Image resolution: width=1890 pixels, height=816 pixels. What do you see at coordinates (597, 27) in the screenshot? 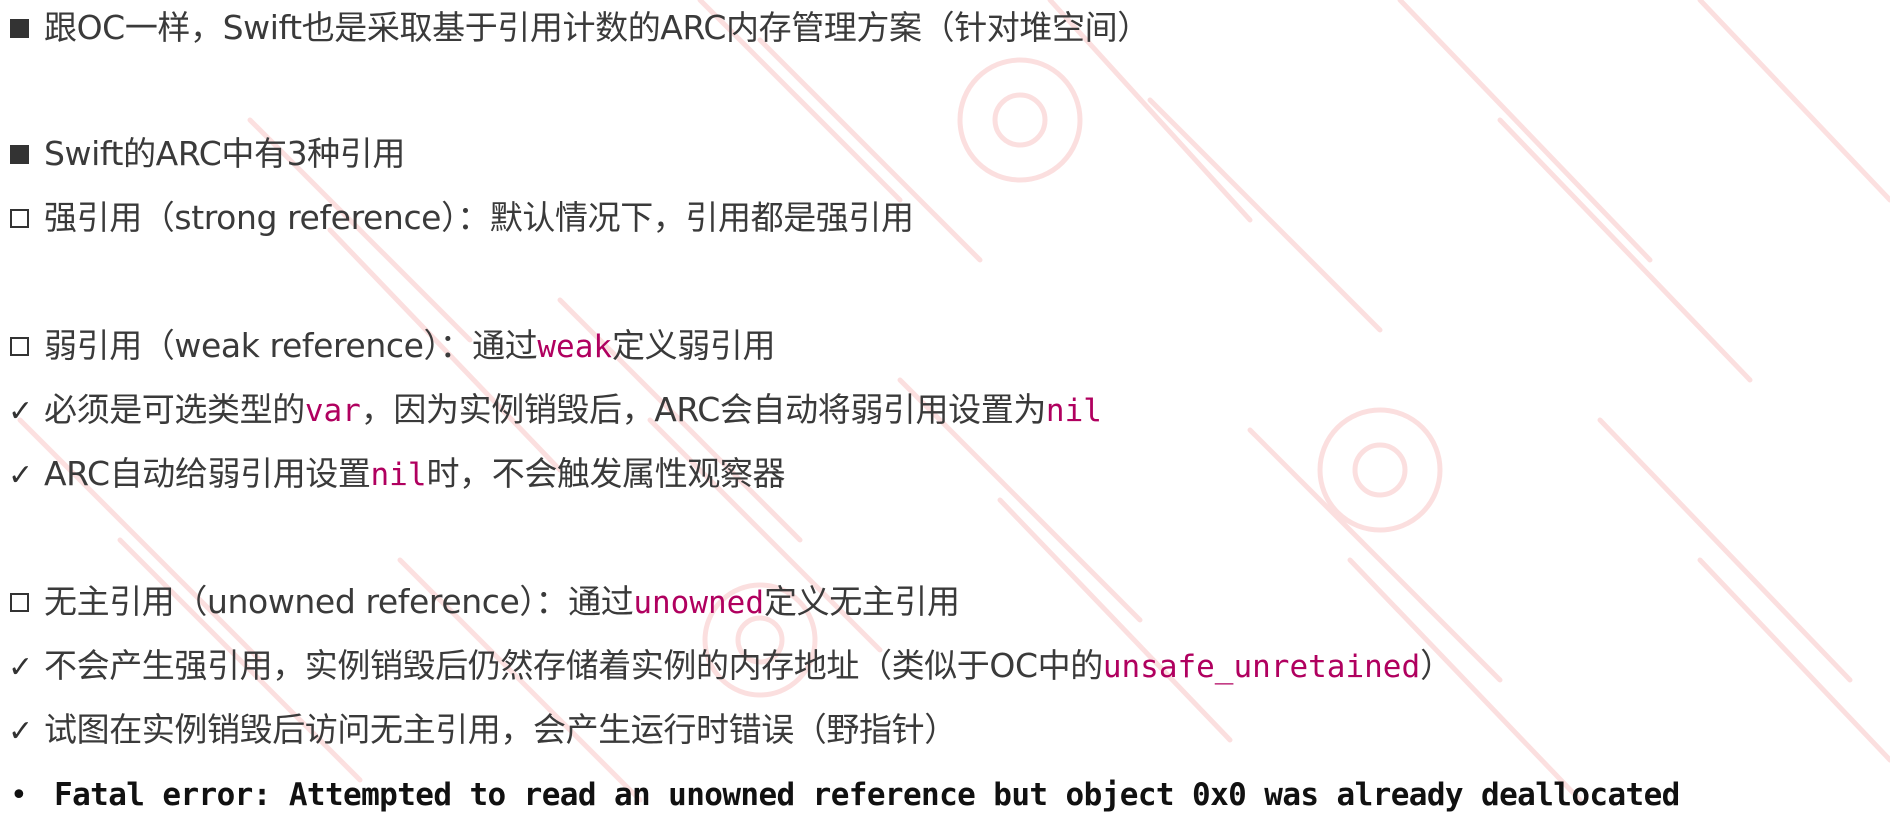
I see `line-text: 跟OC一样，Swift也是采取基于引用计数的ARC内存管理方案（针对堆空间）` at bounding box center [597, 27].